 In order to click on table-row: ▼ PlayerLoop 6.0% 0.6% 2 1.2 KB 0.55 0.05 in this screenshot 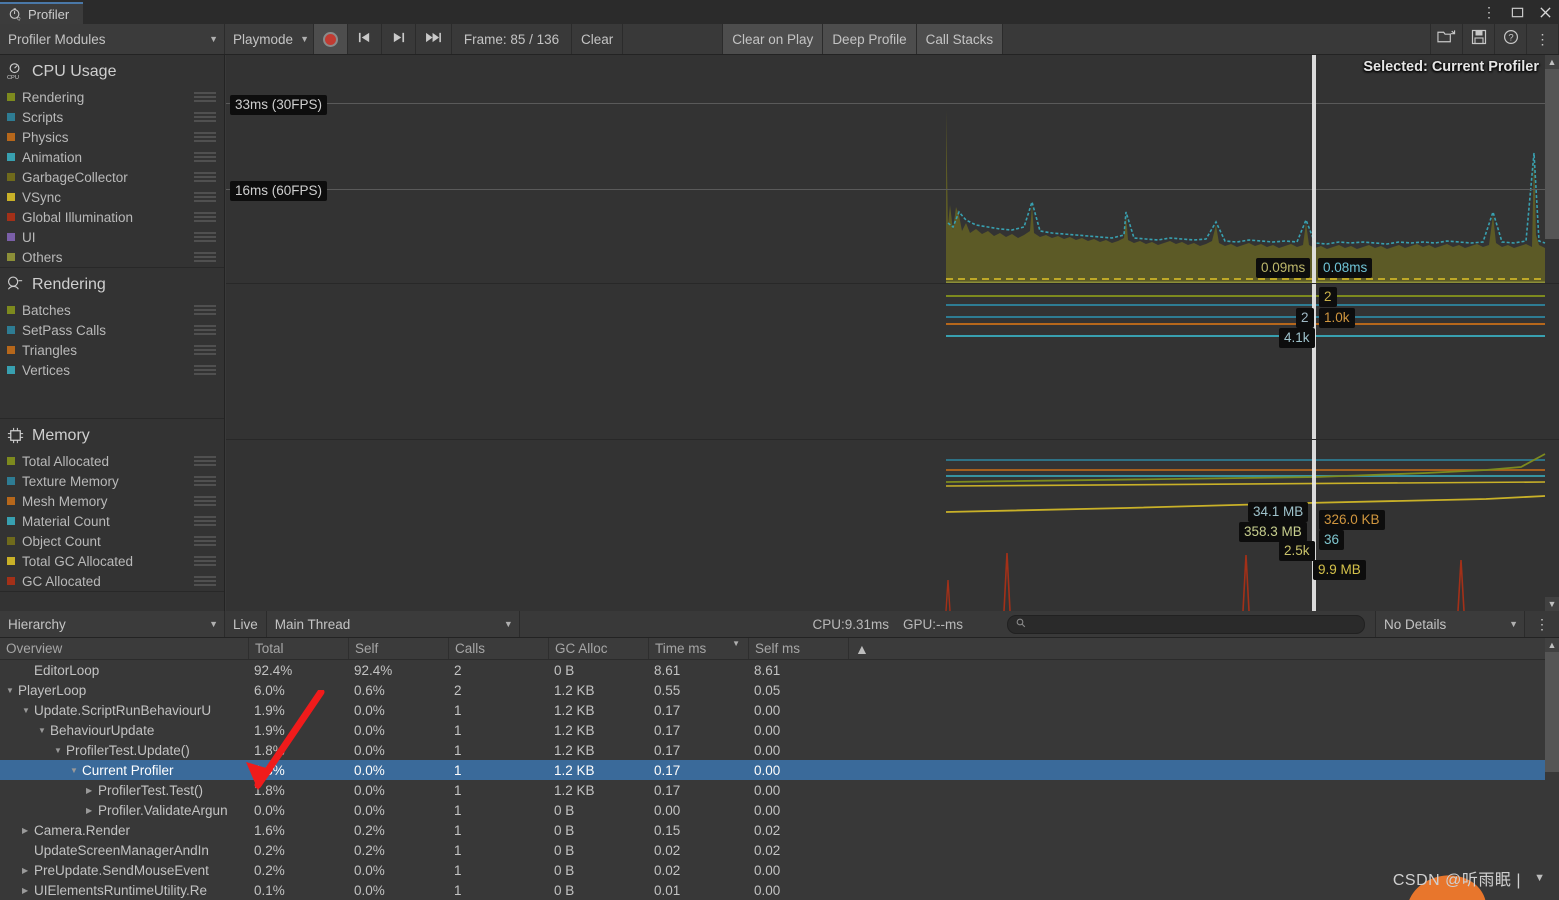, I will do `click(779, 690)`.